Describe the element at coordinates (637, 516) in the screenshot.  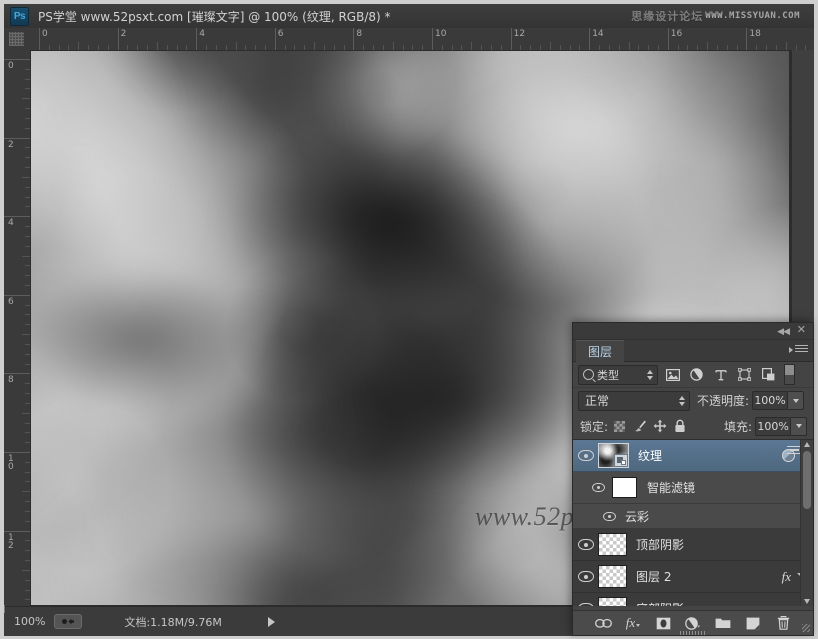
I see `filter-name: 云彩` at that location.